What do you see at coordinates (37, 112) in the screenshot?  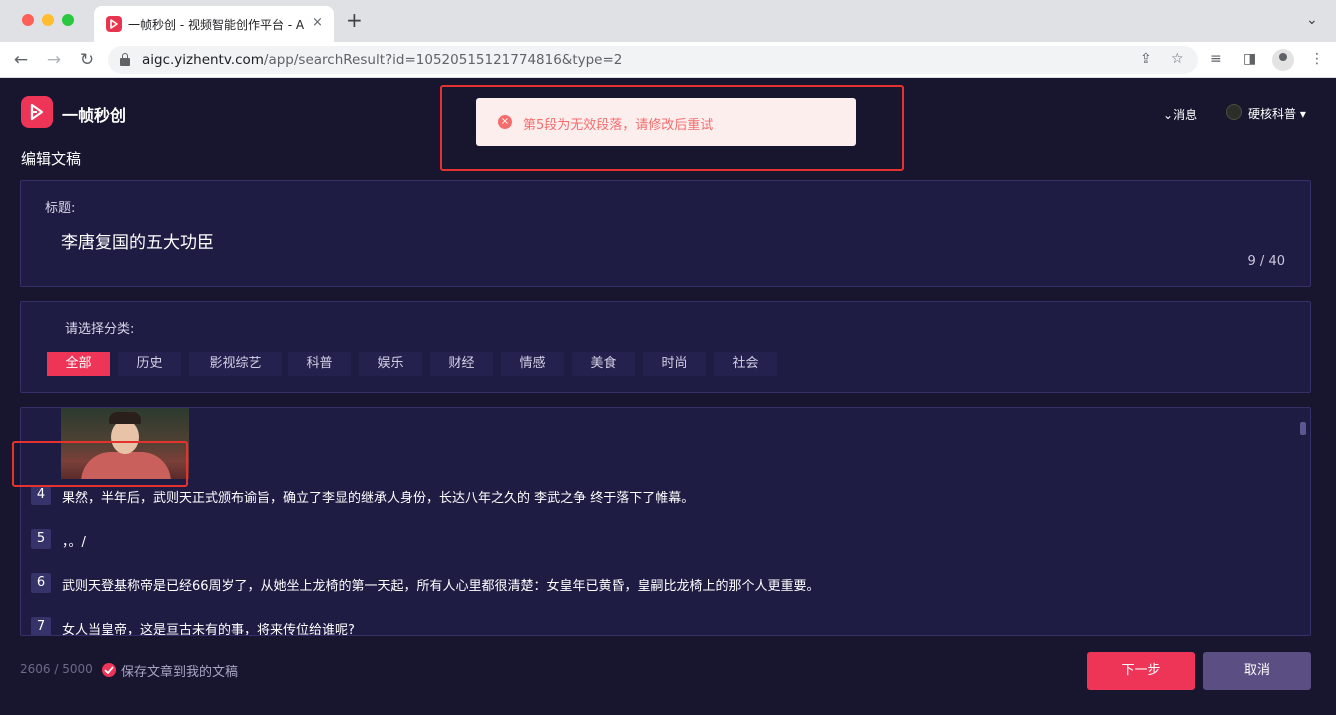 I see `logo-icon` at bounding box center [37, 112].